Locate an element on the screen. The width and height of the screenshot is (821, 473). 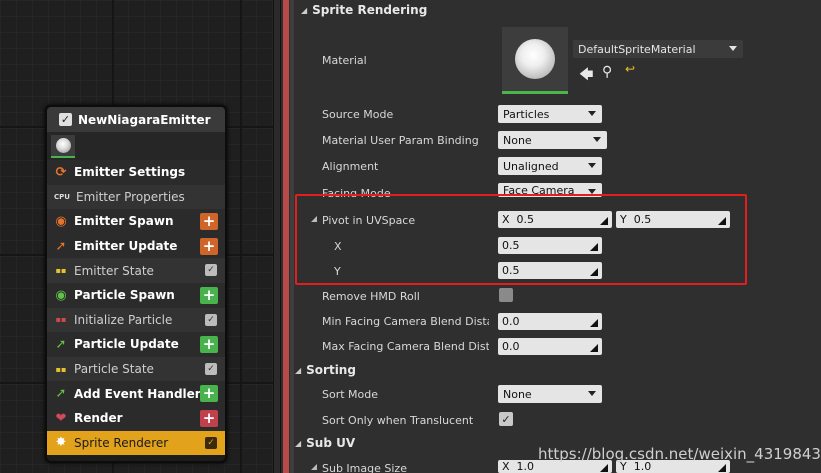
expand-arrow-icon: ◢ is located at coordinates (314, 466).